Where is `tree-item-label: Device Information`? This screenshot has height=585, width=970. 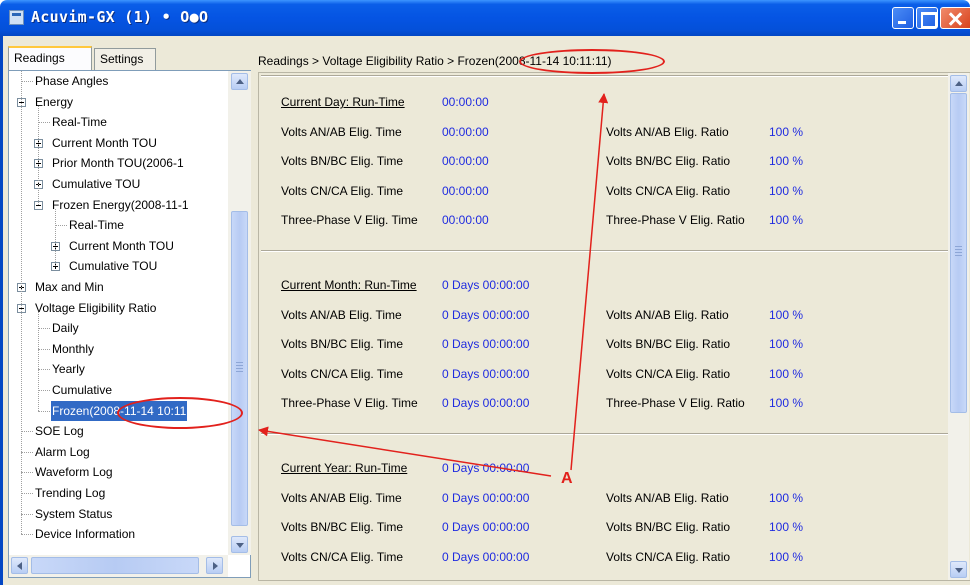 tree-item-label: Device Information is located at coordinates (85, 534).